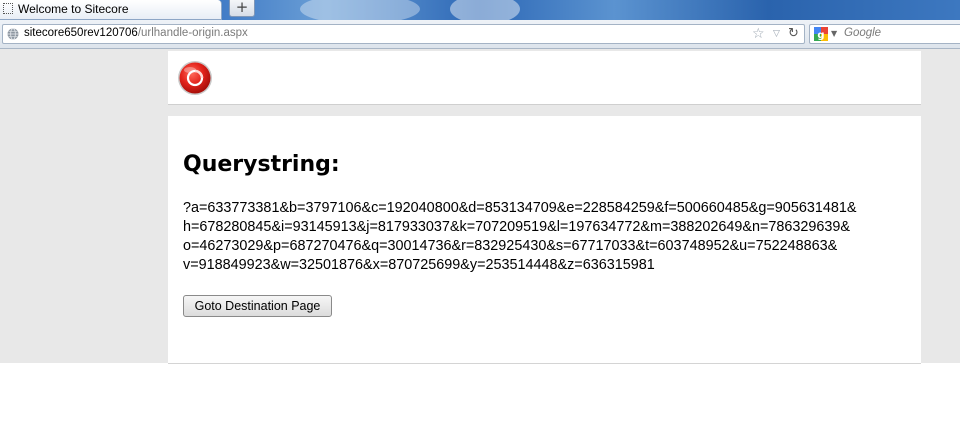  I want to click on browser-tab: Welcome to Sitecore, so click(111, 10).